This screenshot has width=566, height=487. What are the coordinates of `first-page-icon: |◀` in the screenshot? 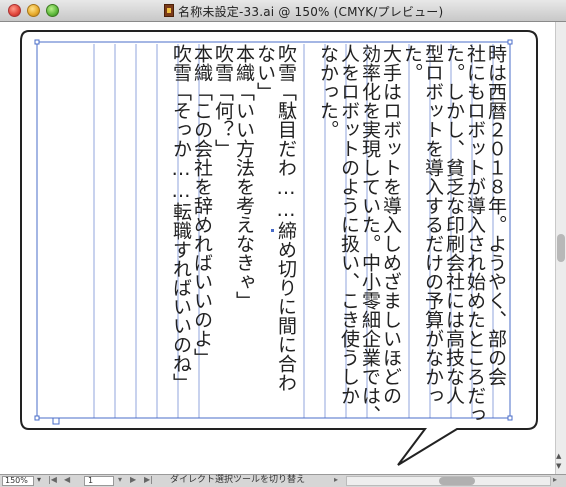 It's located at (52, 479).